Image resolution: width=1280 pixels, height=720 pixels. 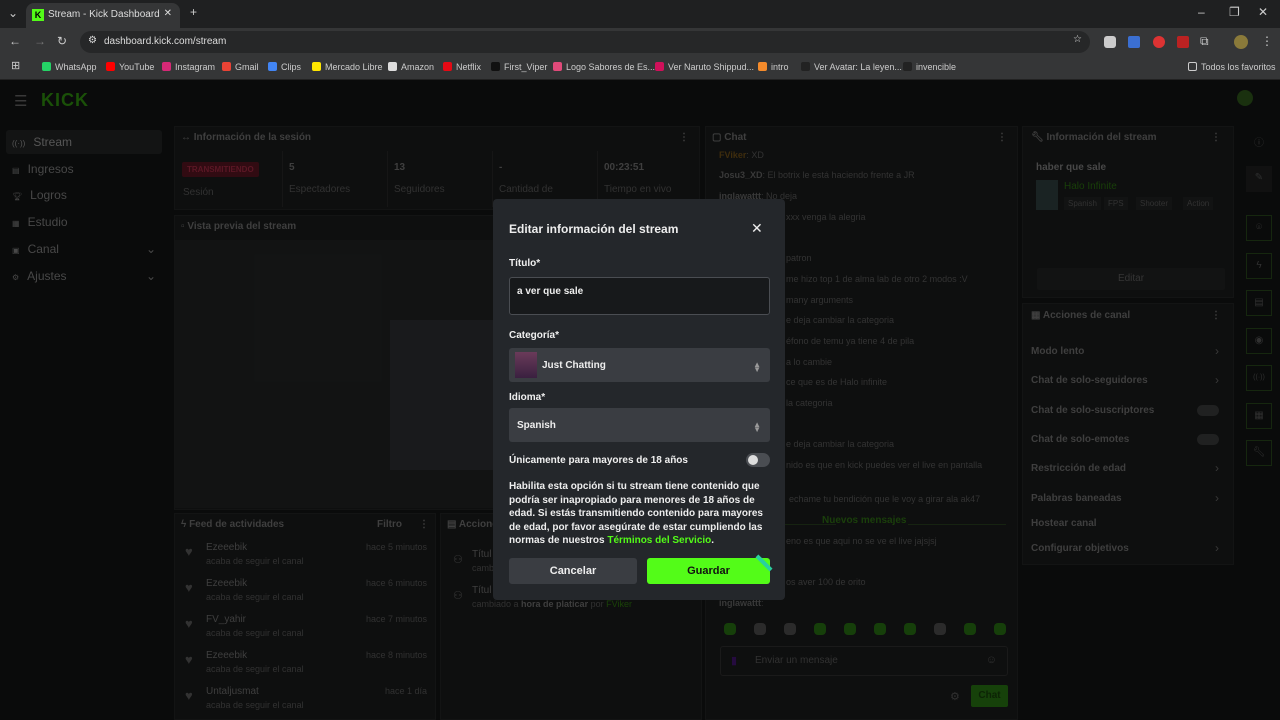 I want to click on close-modal-icon: ✕, so click(x=757, y=228).